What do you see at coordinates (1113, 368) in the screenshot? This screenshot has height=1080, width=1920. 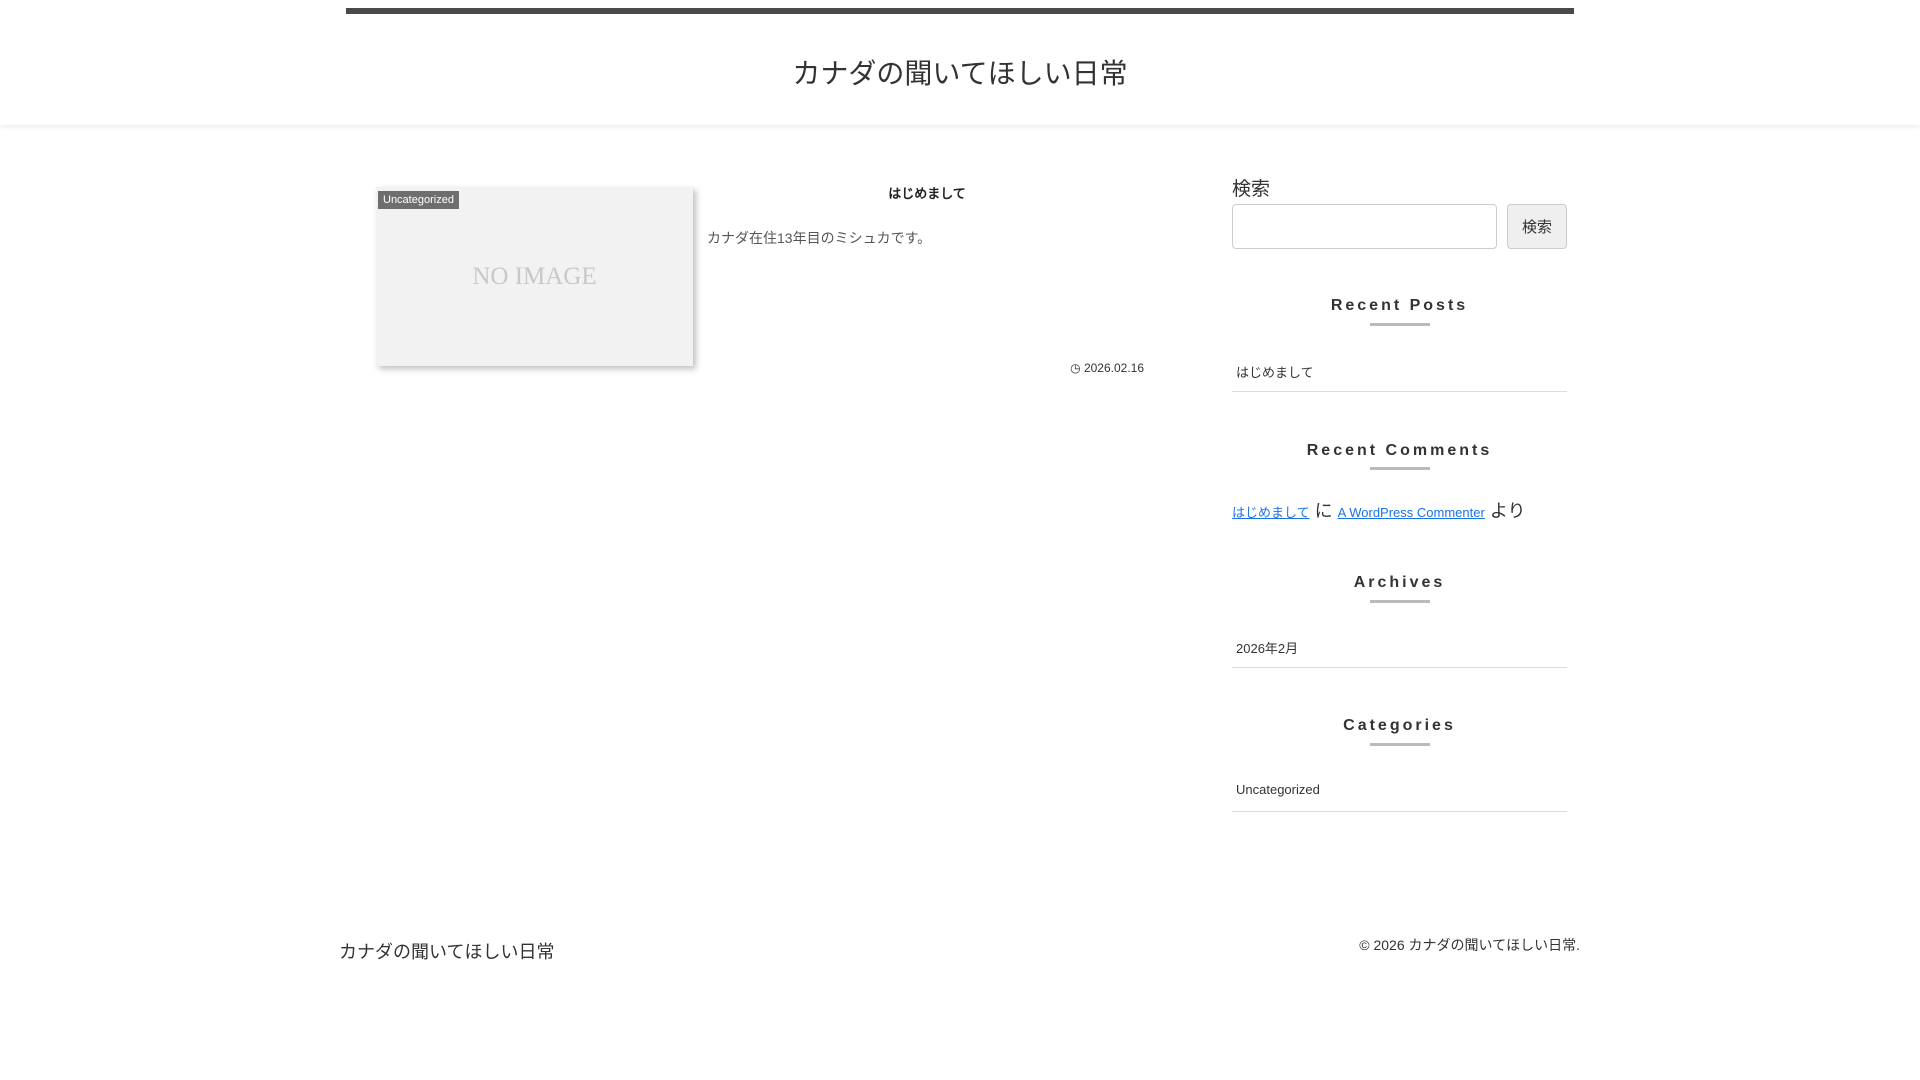 I see `post-date-text: 2026.02.16` at bounding box center [1113, 368].